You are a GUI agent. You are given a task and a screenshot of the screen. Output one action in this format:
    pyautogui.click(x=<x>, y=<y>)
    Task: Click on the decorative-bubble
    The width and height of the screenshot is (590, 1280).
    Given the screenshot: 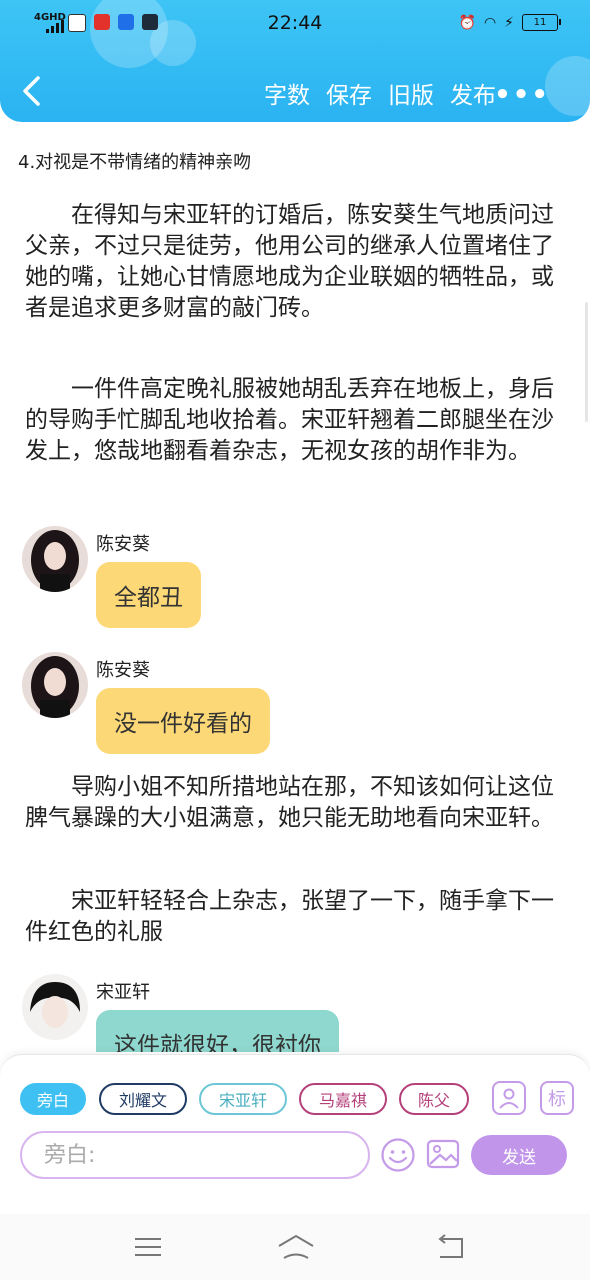 What is the action you would take?
    pyautogui.click(x=567, y=86)
    